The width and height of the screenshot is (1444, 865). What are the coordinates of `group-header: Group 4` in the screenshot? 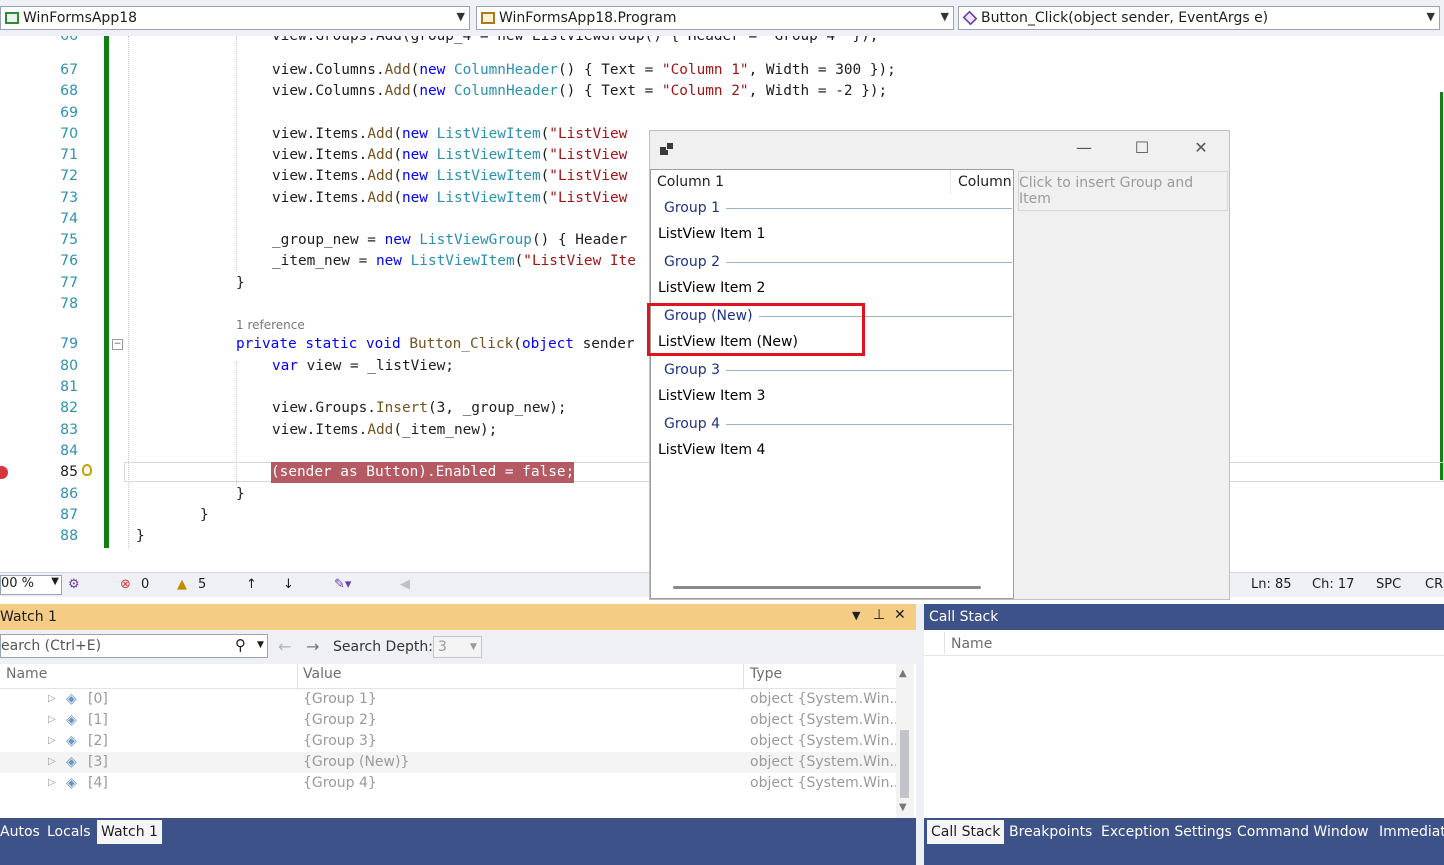 It's located at (838, 424).